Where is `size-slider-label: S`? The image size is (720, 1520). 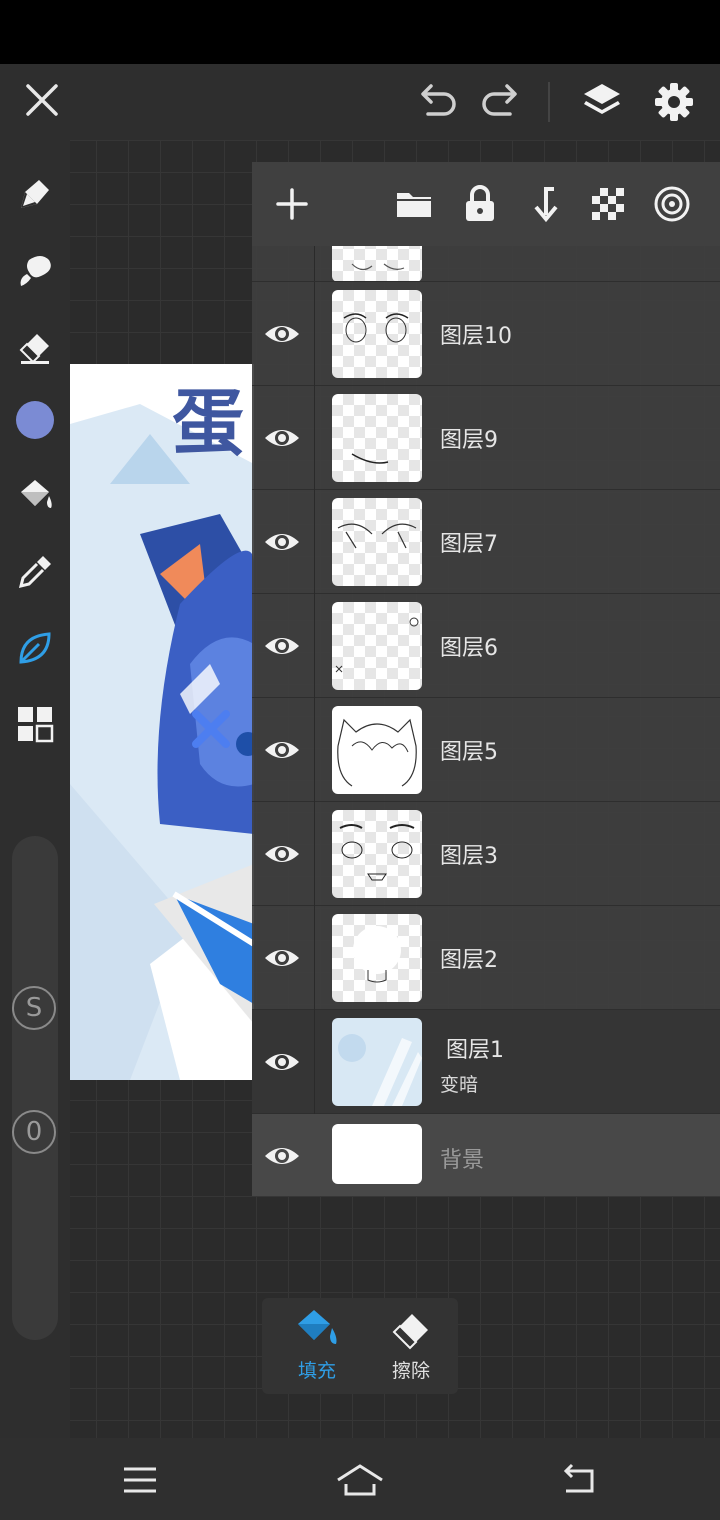
size-slider-label: S is located at coordinates (34, 1008).